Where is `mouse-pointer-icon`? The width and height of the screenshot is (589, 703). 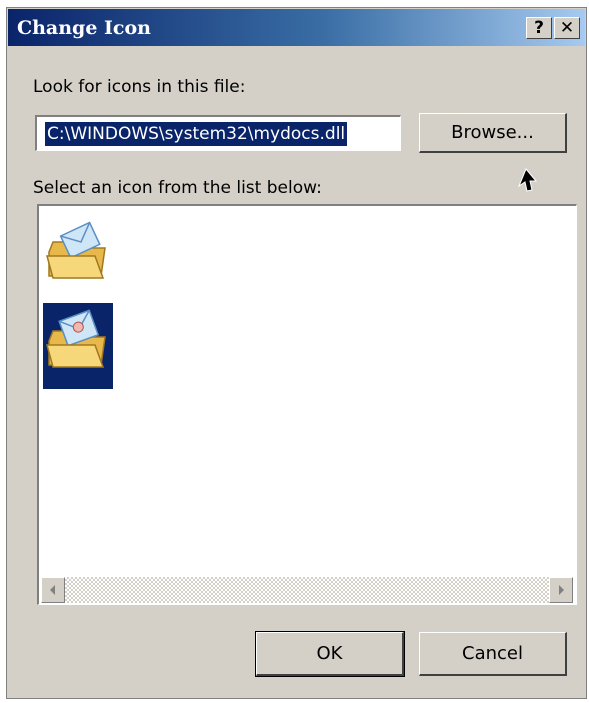
mouse-pointer-icon is located at coordinates (527, 180).